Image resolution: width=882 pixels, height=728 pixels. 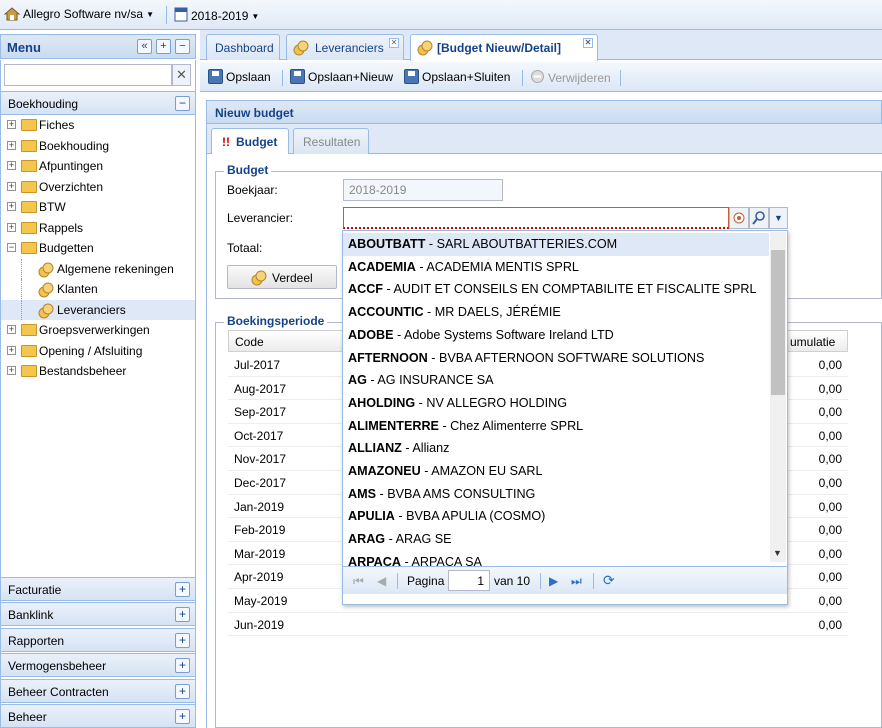 What do you see at coordinates (11, 247) in the screenshot?
I see `collapse-icon: −` at bounding box center [11, 247].